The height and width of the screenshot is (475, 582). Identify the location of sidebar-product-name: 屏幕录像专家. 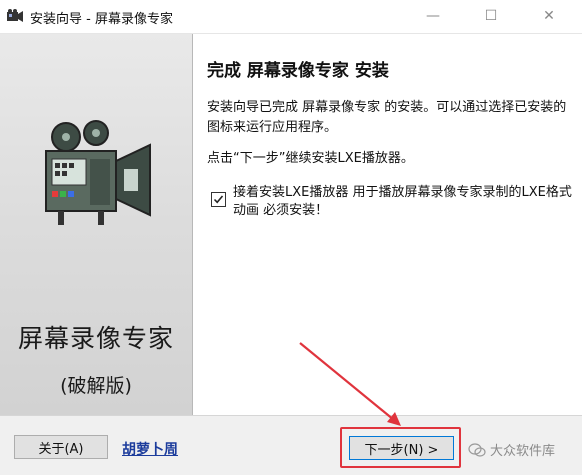
(95, 338).